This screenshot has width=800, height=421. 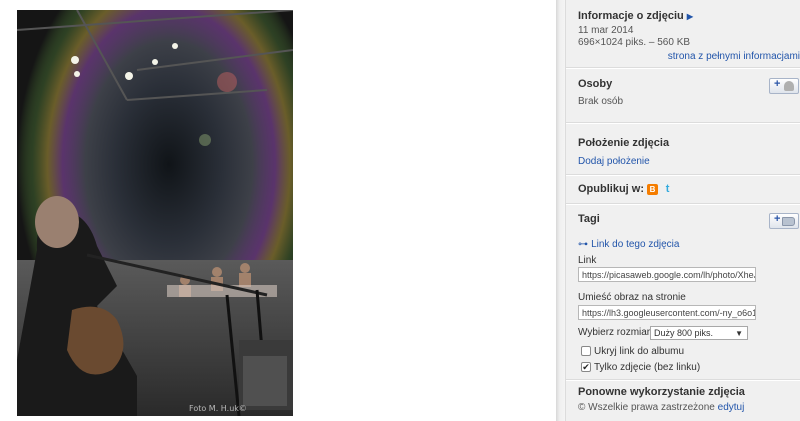 What do you see at coordinates (667, 189) in the screenshot?
I see `twitter-icon: t` at bounding box center [667, 189].